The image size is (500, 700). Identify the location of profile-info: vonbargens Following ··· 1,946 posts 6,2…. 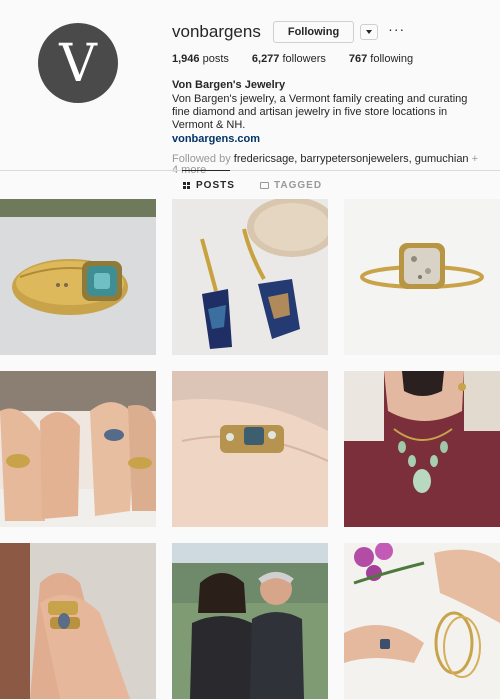
(332, 98).